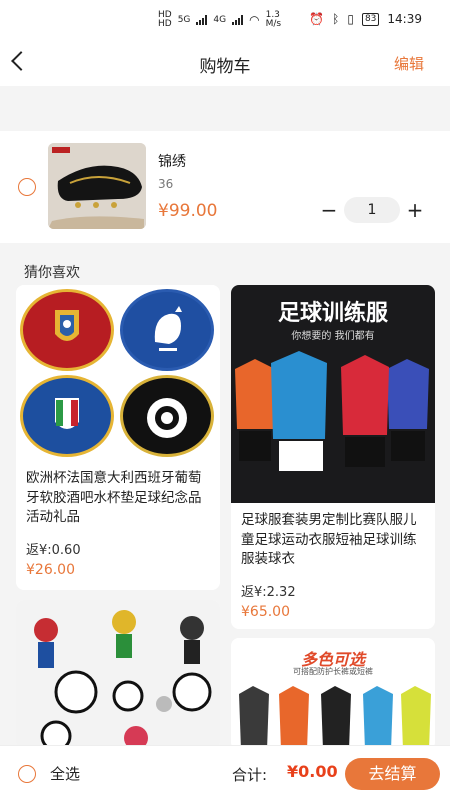  Describe the element at coordinates (165, 24) in the screenshot. I see `hd-badge: HD` at that location.